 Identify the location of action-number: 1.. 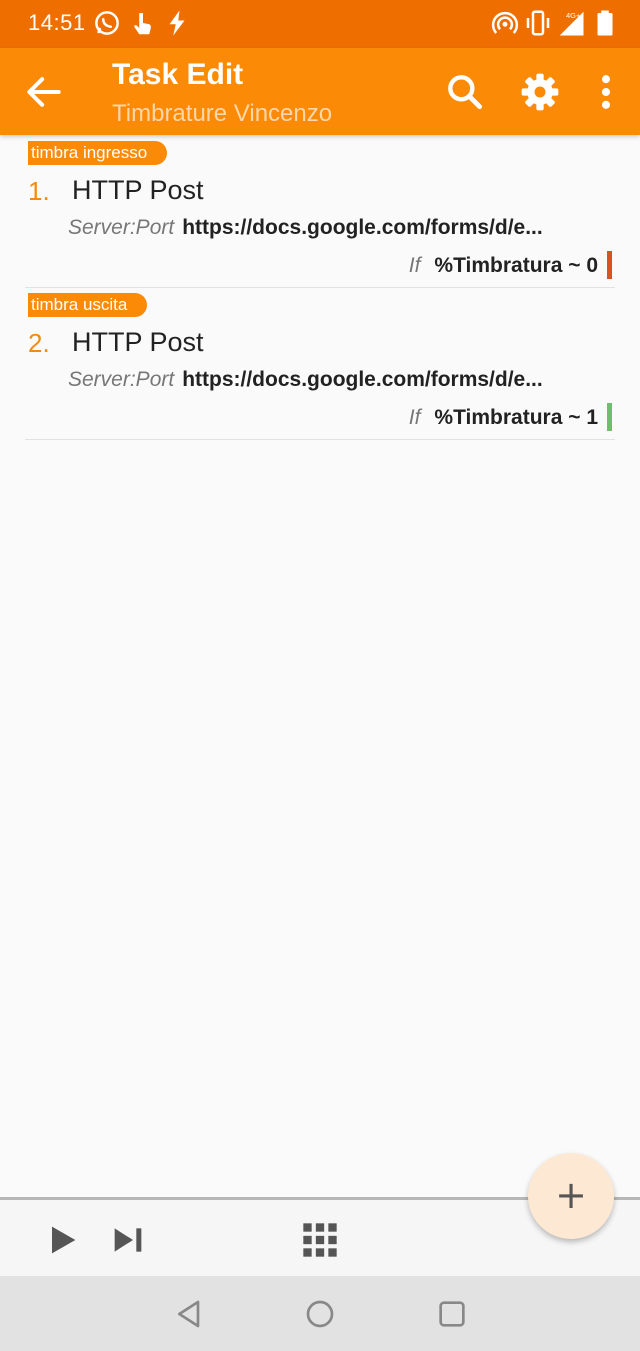
(39, 191).